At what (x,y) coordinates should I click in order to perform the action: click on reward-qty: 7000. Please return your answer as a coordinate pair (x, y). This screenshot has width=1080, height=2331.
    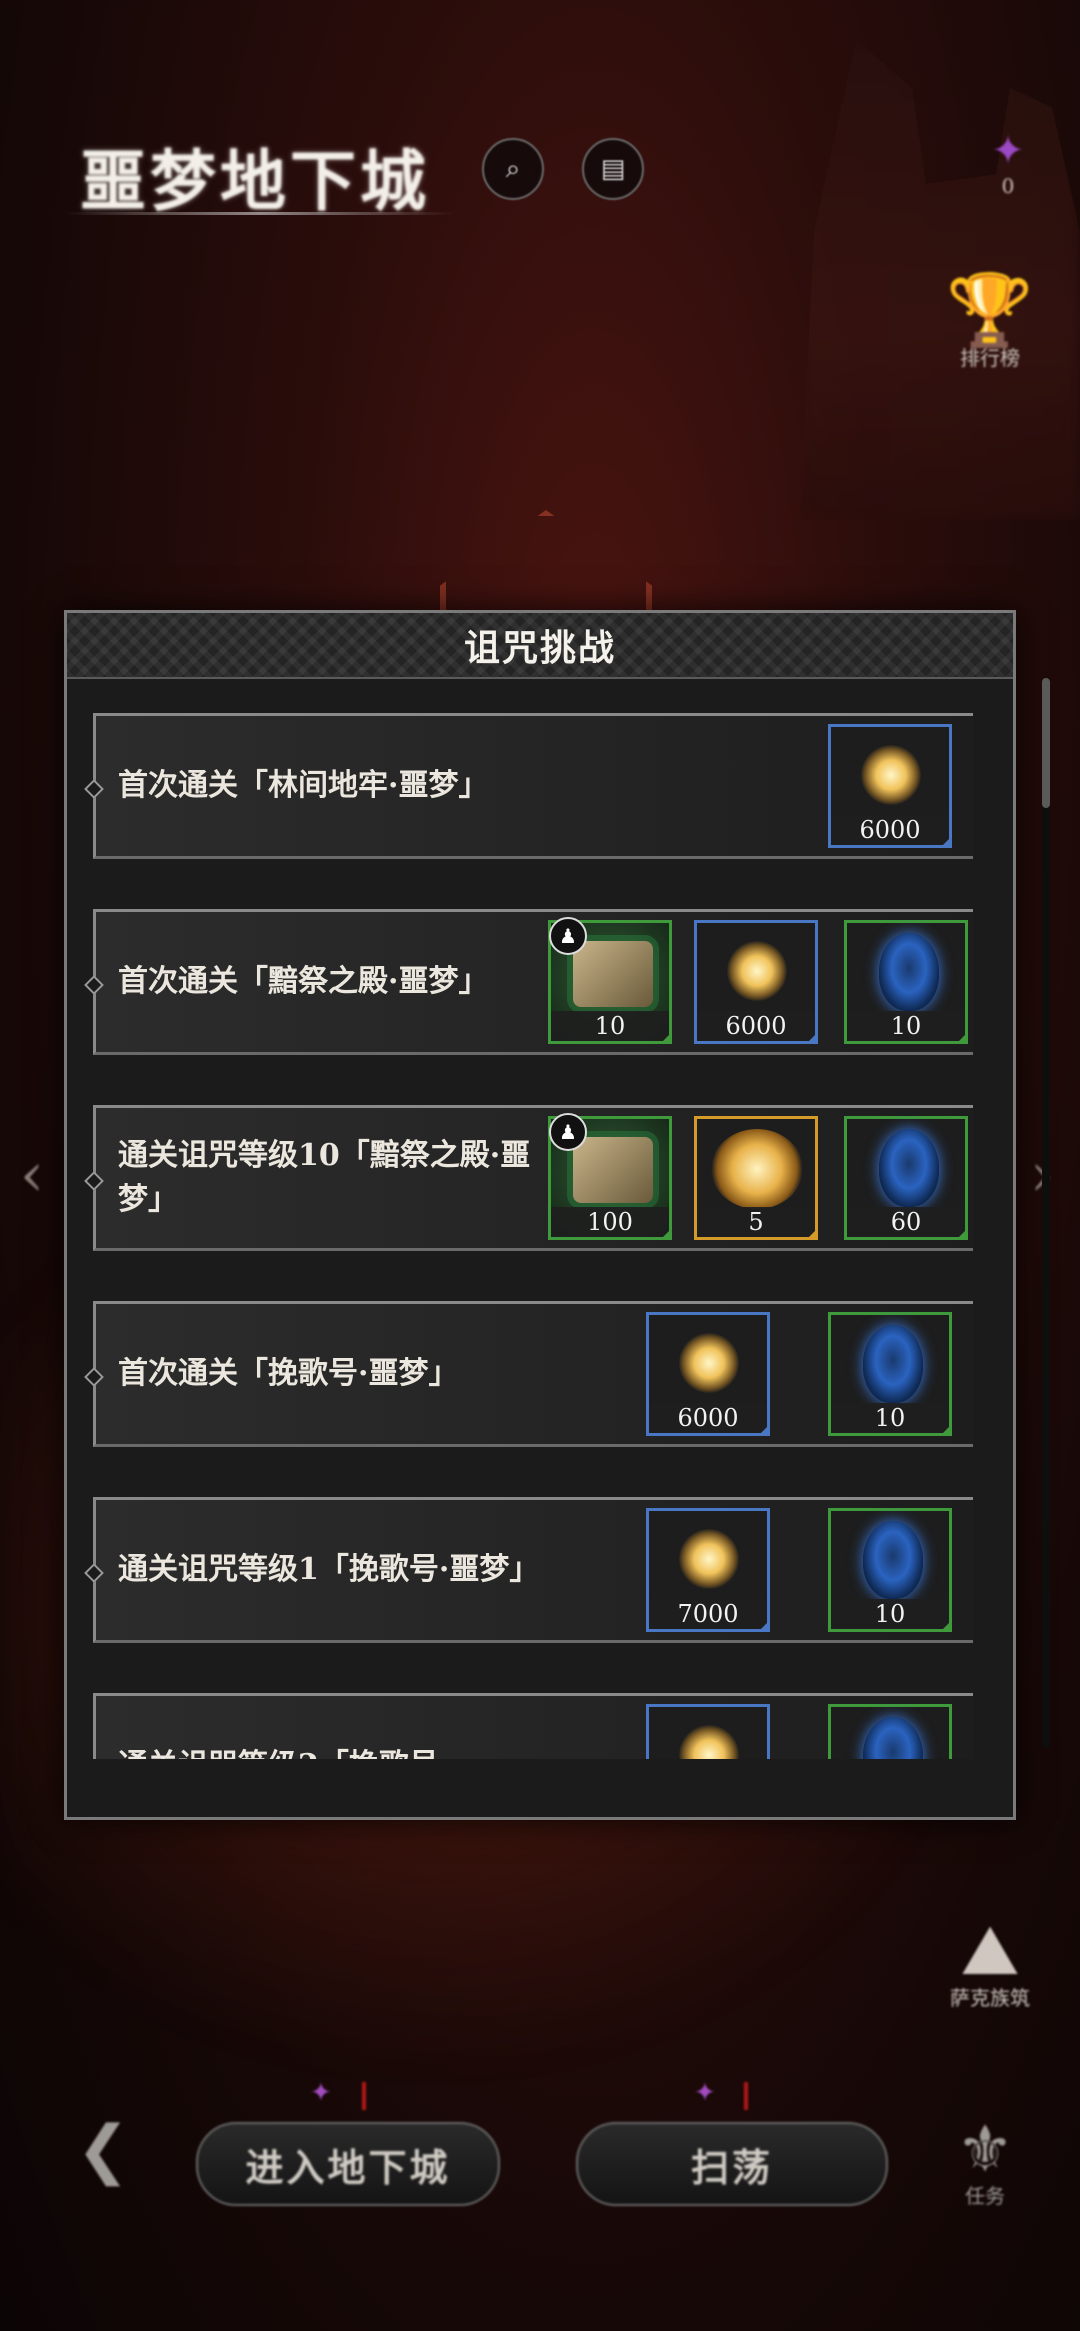
    Looking at the image, I should click on (708, 1614).